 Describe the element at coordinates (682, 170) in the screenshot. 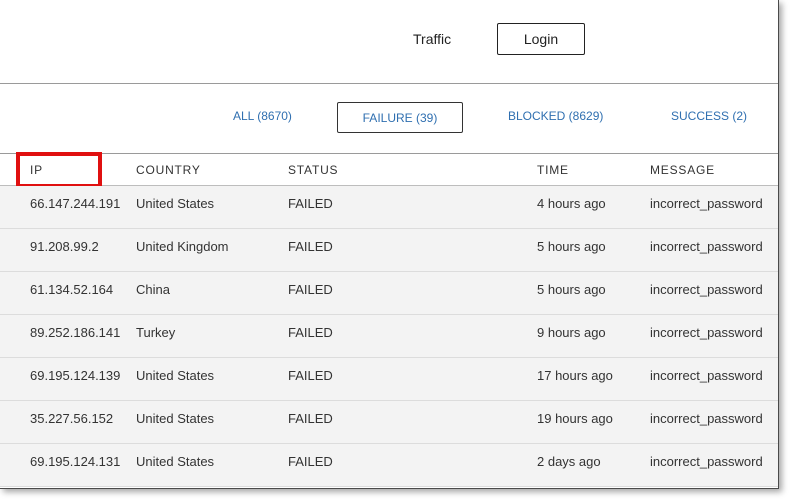

I see `column-header-message: MESSAGE` at that location.